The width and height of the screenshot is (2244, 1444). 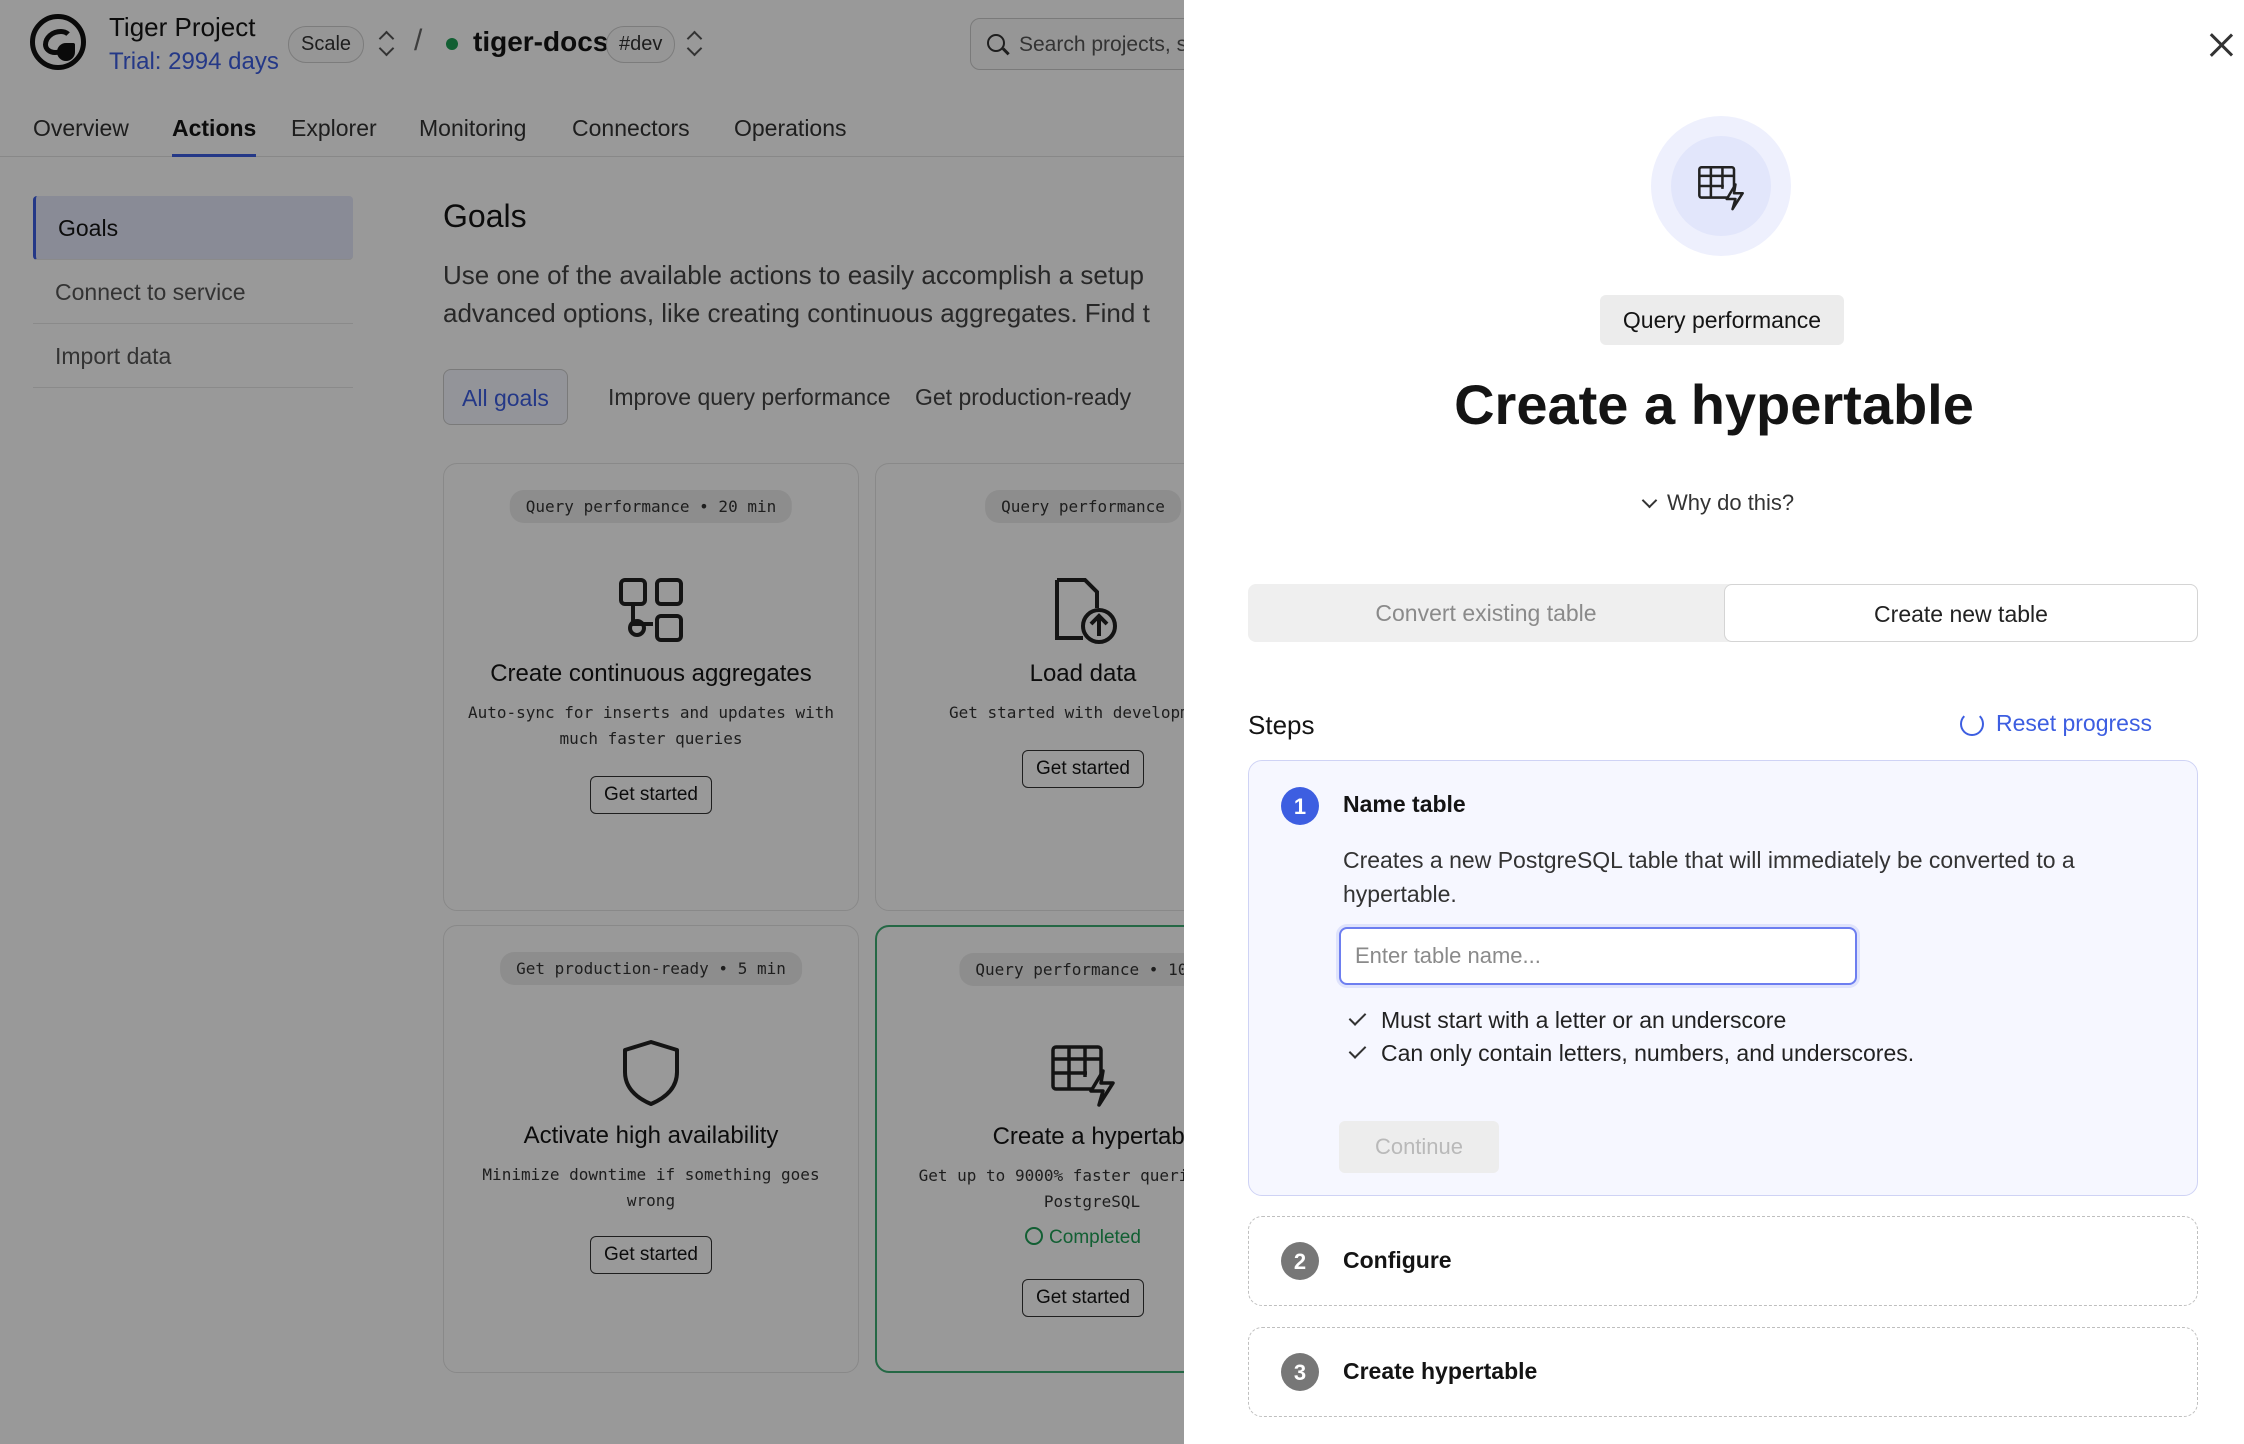 I want to click on close-icon, so click(x=2221, y=45).